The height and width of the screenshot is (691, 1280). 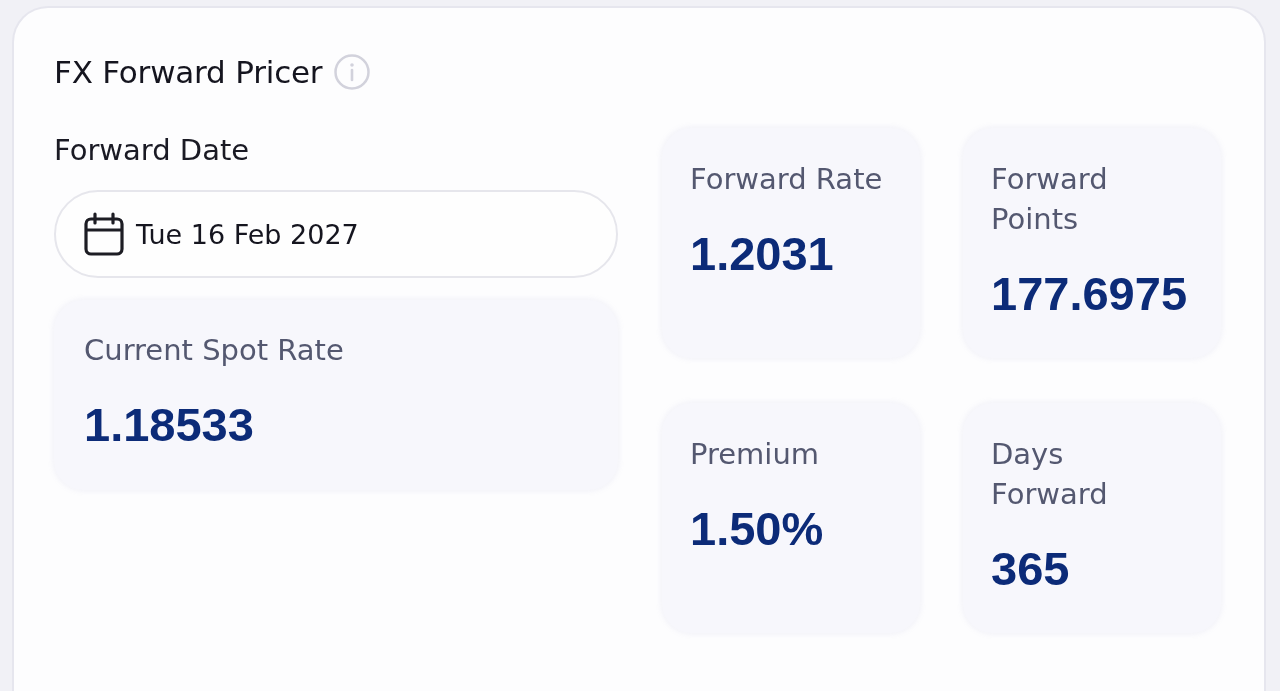 What do you see at coordinates (757, 529) in the screenshot?
I see `metric-value: 1.50%` at bounding box center [757, 529].